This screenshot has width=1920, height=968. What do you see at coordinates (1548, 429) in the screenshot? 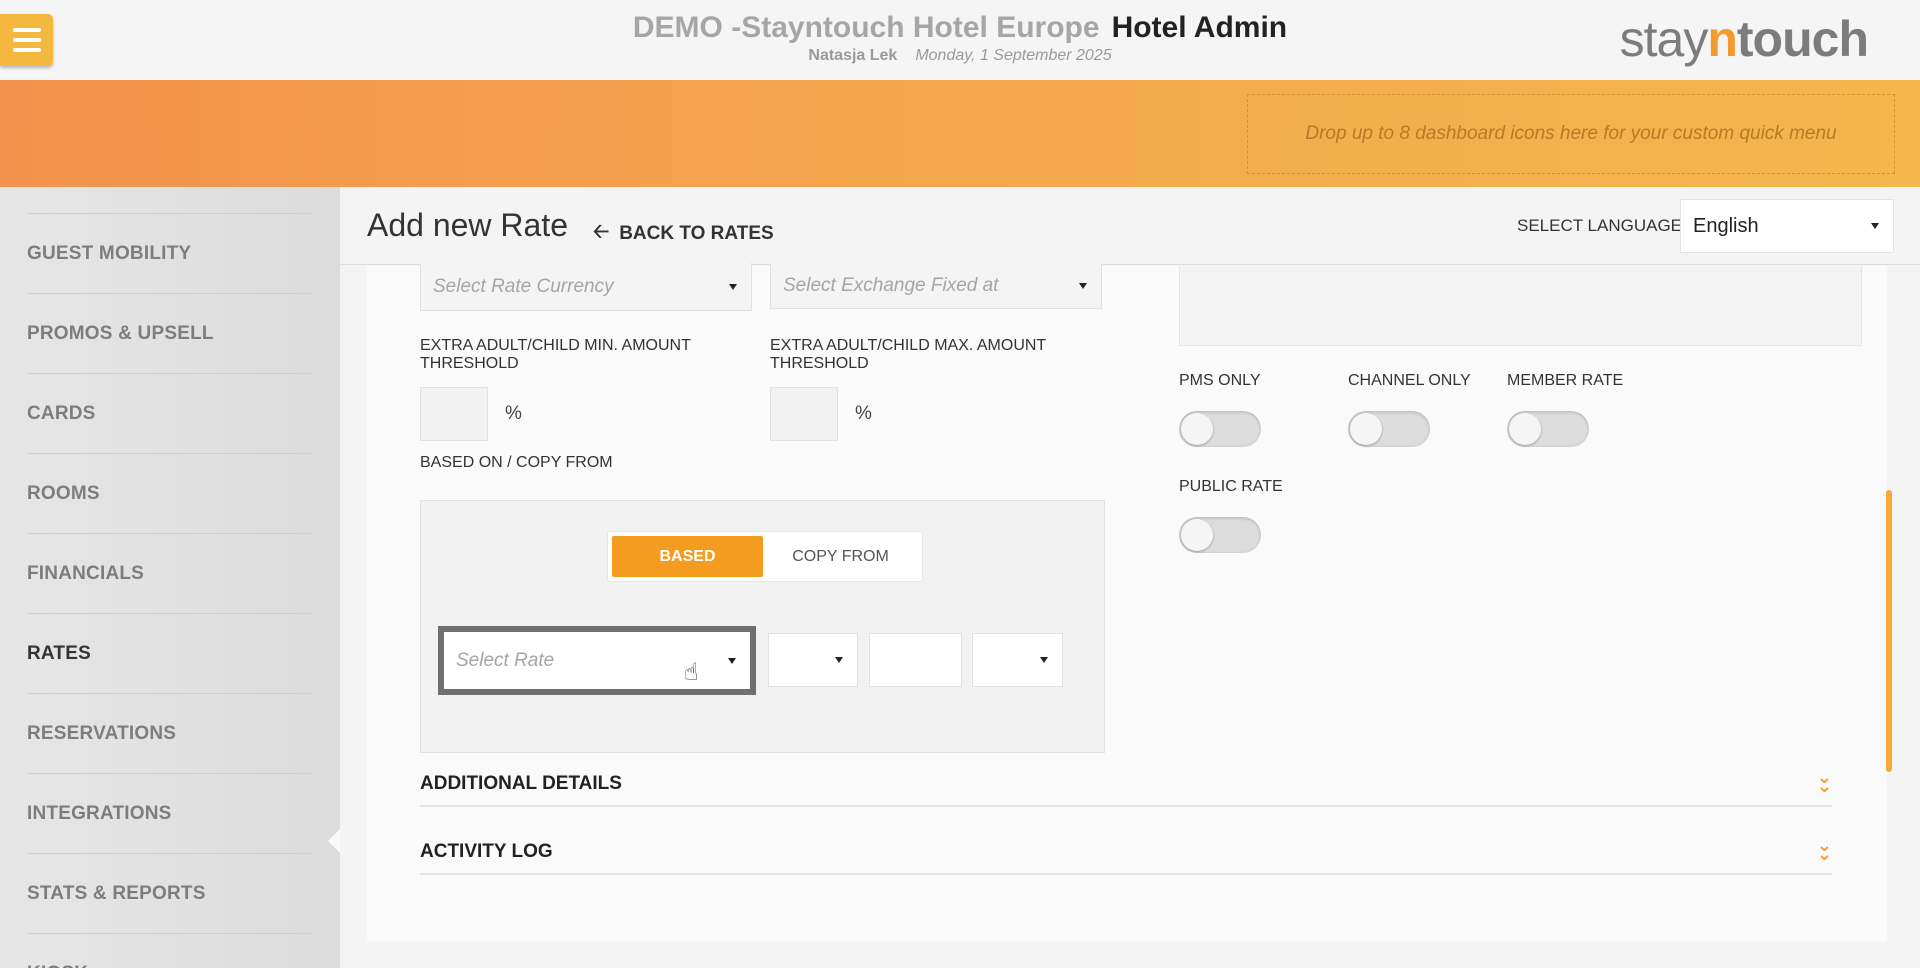
I see `member-rate-toggle` at bounding box center [1548, 429].